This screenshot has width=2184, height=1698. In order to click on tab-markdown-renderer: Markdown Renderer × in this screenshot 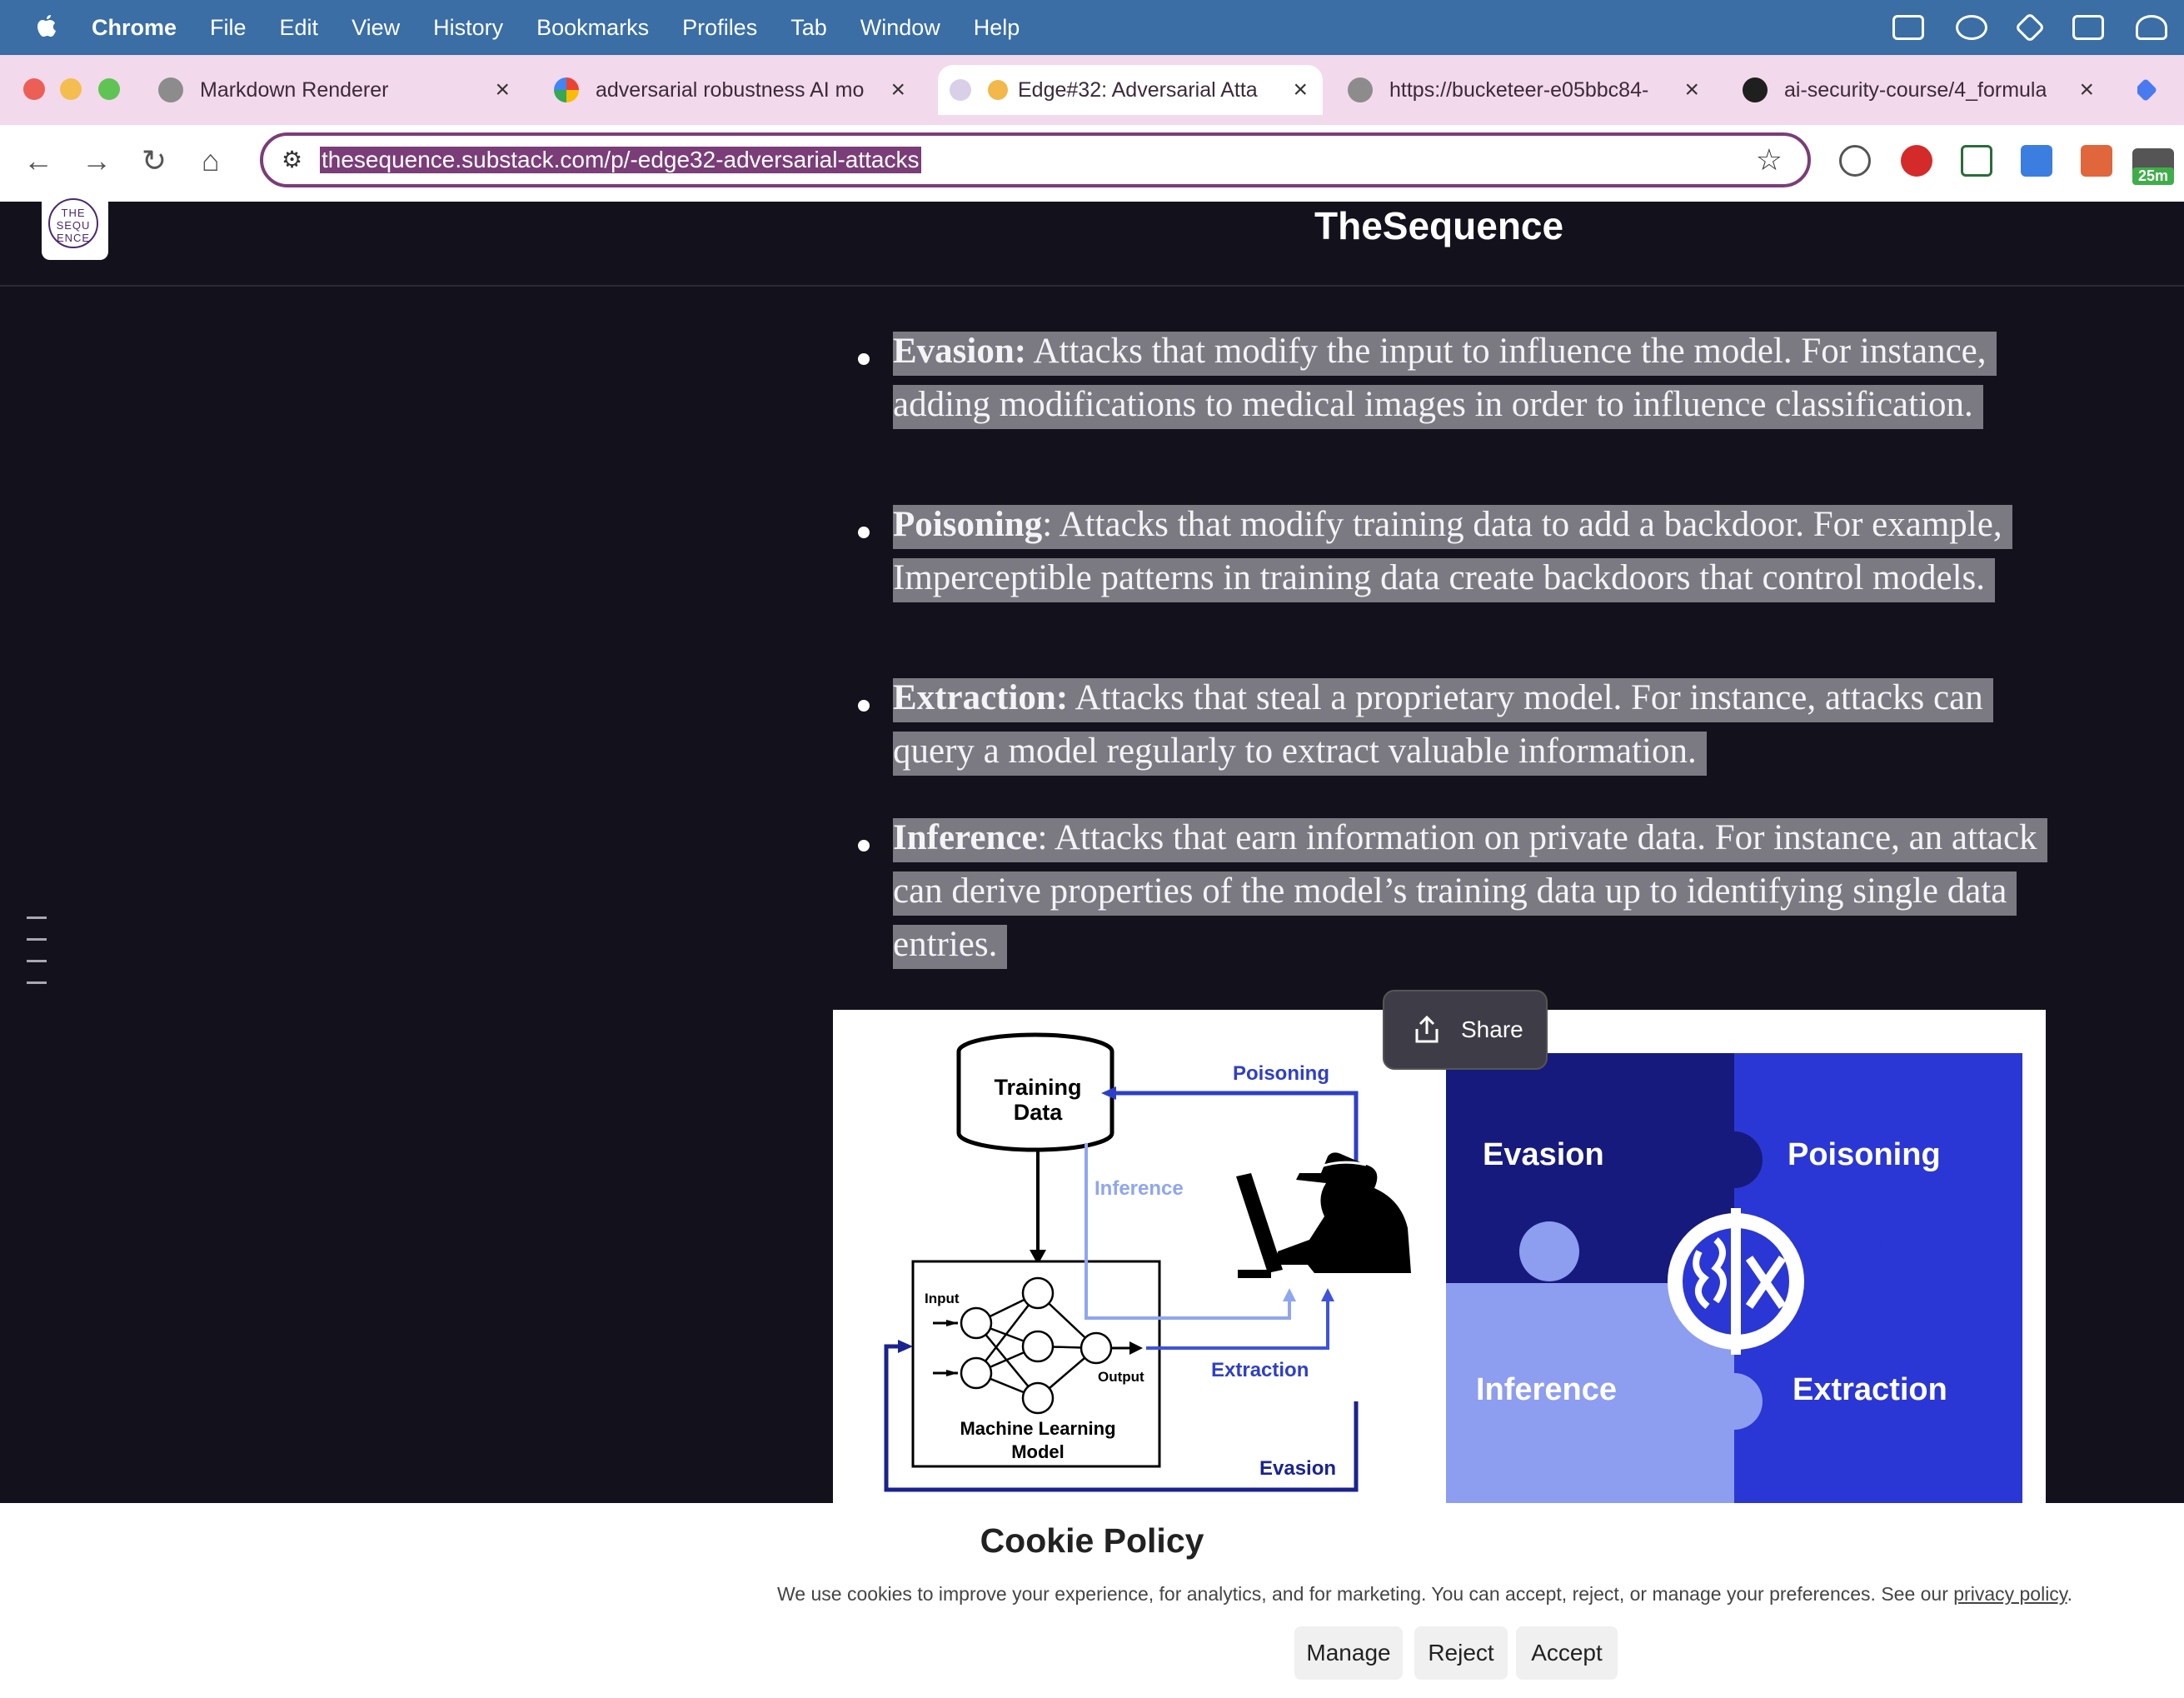, I will do `click(341, 90)`.